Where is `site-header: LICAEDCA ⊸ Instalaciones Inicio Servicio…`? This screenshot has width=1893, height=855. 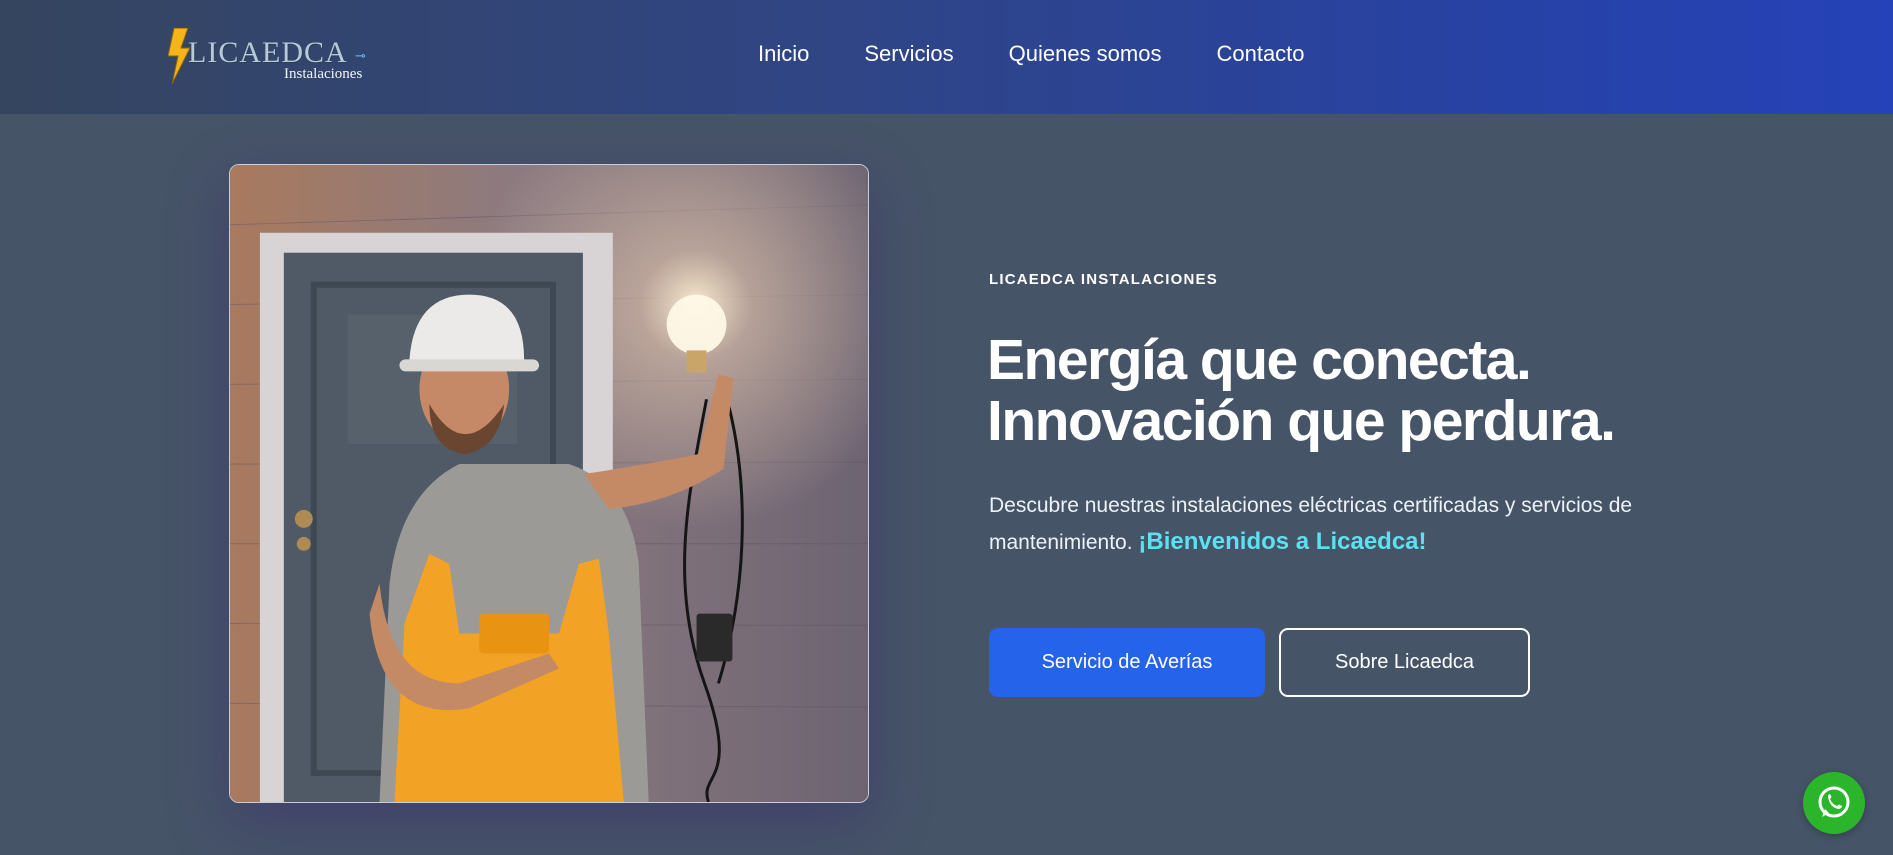 site-header: LICAEDCA ⊸ Instalaciones Inicio Servicio… is located at coordinates (946, 57).